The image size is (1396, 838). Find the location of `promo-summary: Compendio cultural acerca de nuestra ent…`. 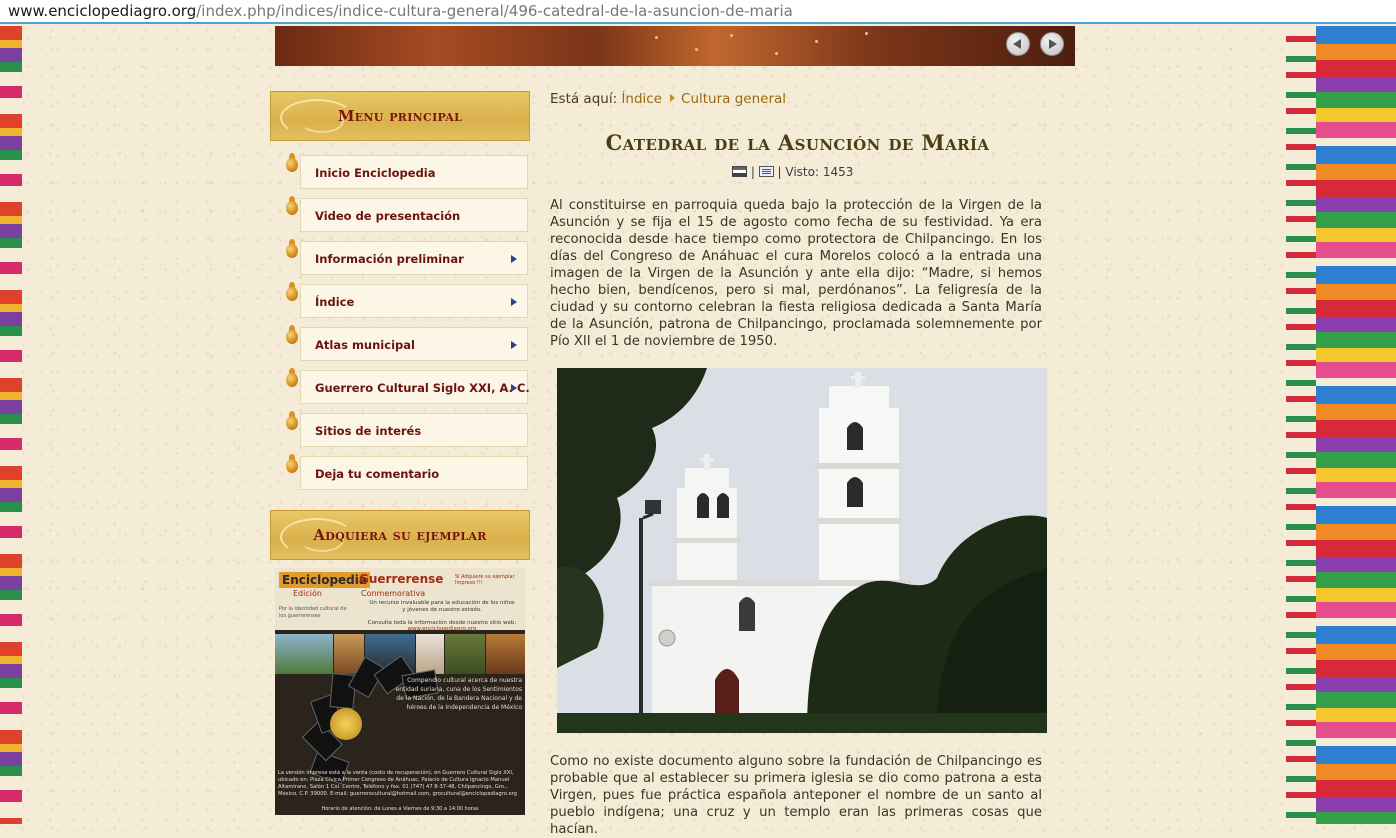

promo-summary: Compendio cultural acerca de nuestra ent… is located at coordinates (459, 694).